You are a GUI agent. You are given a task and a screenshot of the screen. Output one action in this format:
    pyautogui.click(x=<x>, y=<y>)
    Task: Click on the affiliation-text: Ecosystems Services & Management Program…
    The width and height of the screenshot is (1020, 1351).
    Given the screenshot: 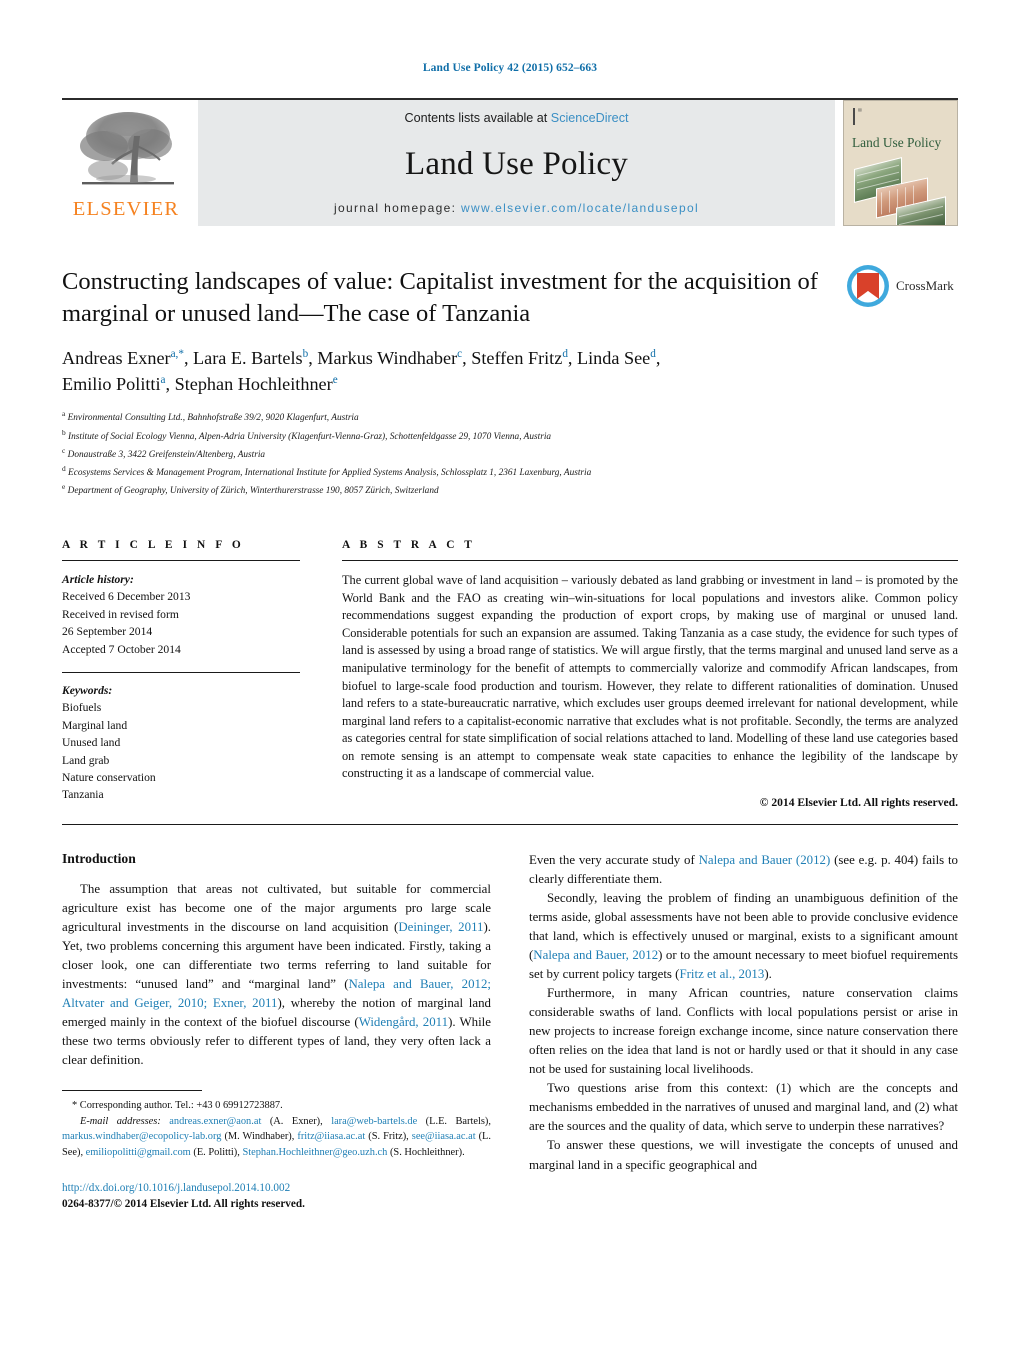 What is the action you would take?
    pyautogui.click(x=330, y=472)
    